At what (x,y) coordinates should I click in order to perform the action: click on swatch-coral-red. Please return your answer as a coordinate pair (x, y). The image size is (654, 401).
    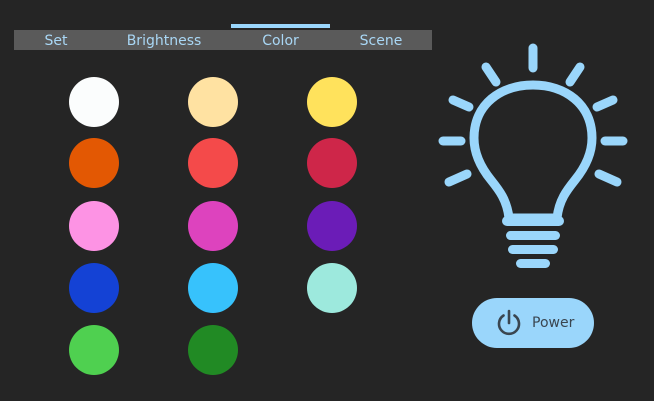
    Looking at the image, I should click on (213, 163).